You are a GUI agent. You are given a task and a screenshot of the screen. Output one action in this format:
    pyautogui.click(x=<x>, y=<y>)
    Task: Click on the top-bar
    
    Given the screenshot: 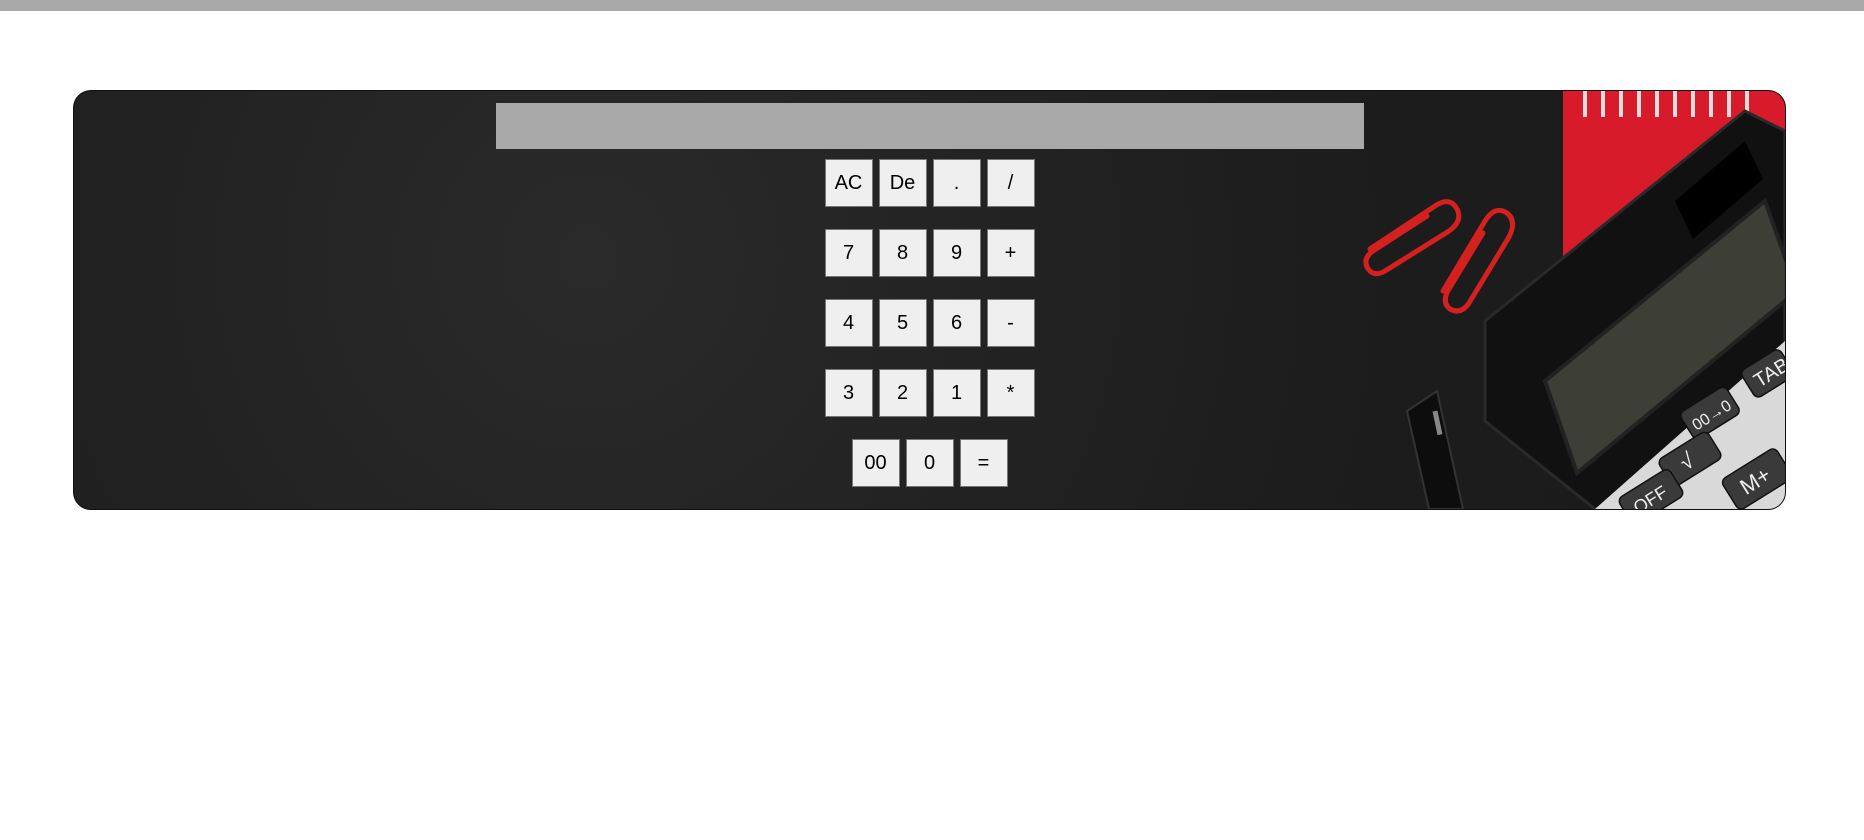 What is the action you would take?
    pyautogui.click(x=932, y=5)
    